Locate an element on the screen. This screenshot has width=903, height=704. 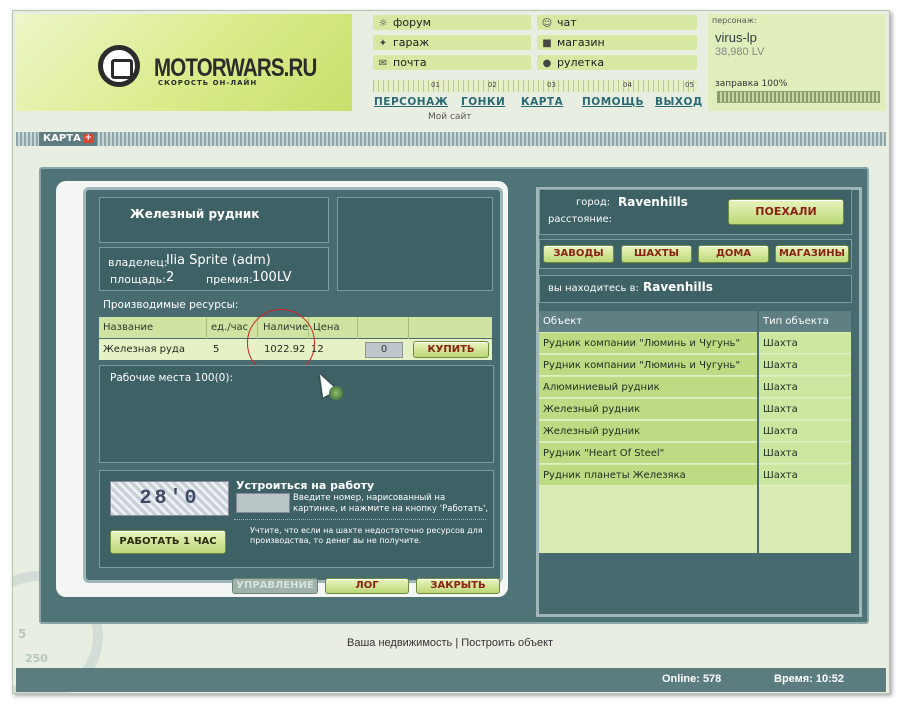
prize-label: премия: is located at coordinates (229, 279).